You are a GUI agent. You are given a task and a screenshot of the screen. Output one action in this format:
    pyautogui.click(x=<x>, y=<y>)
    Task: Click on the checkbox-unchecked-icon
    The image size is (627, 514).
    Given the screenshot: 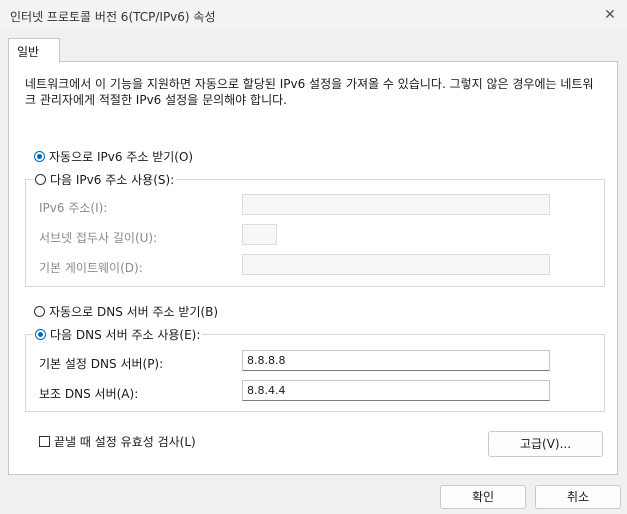 What is the action you would take?
    pyautogui.click(x=44, y=441)
    